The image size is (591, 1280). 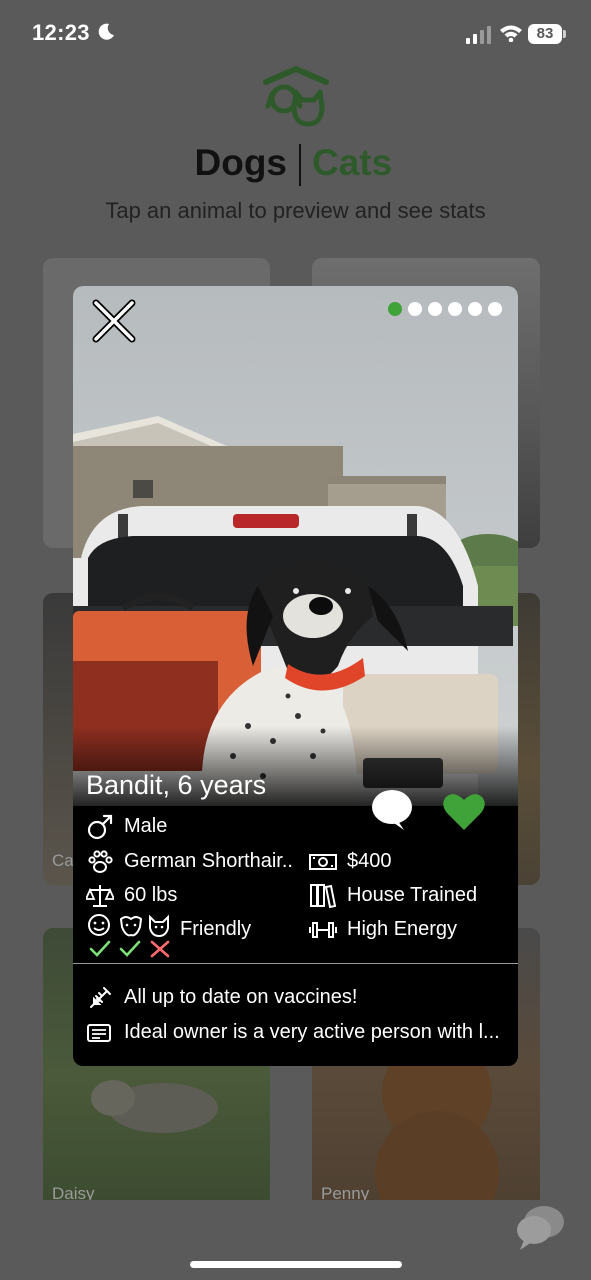 I want to click on chat-fab-icon, so click(x=540, y=1227).